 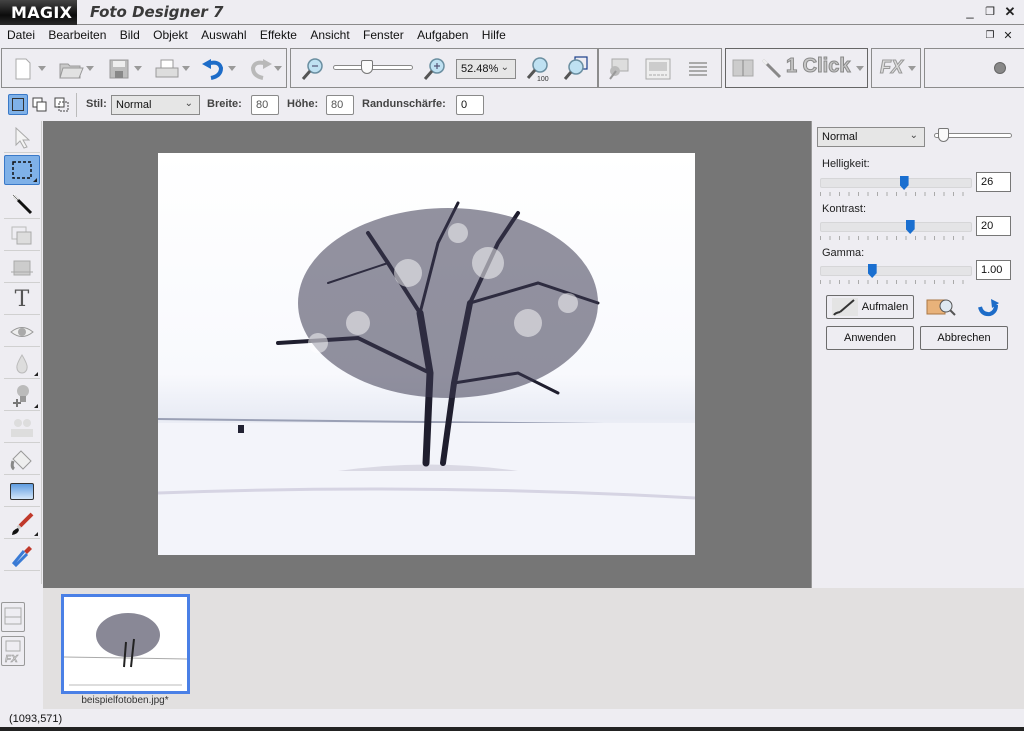 I want to click on undo-dropdown-arrow, so click(x=232, y=68).